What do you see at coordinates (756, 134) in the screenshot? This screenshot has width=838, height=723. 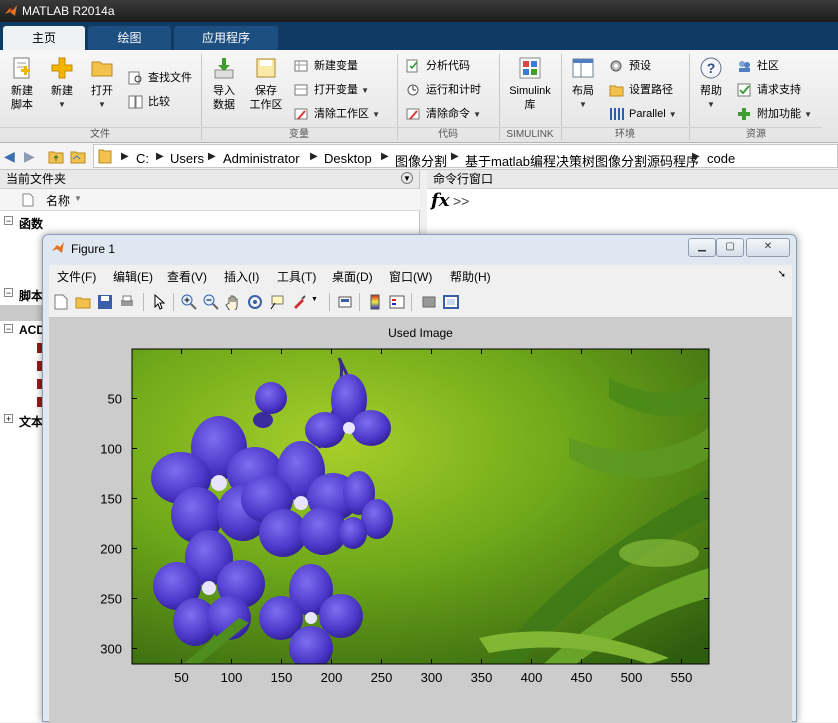 I see `group-resources-label: 资源` at bounding box center [756, 134].